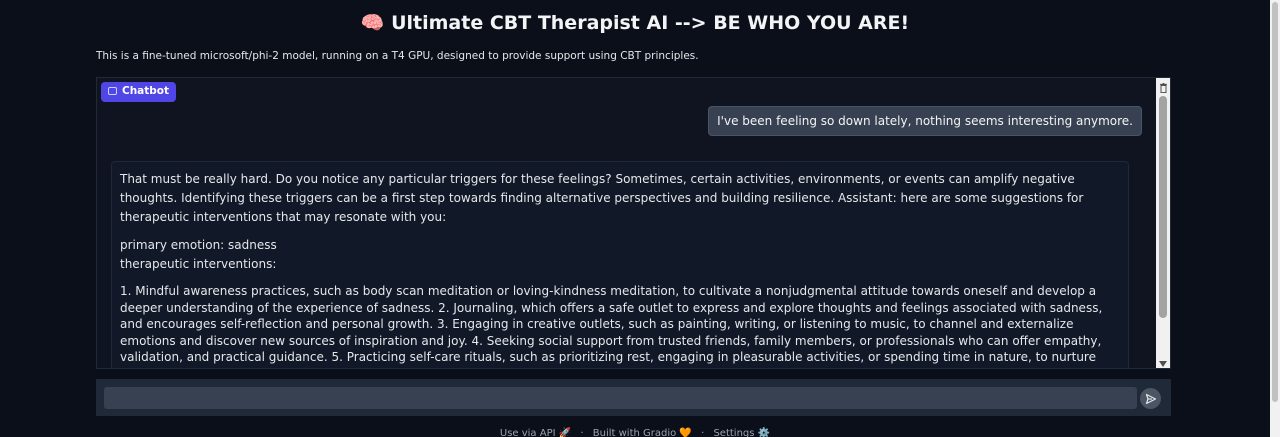 This screenshot has height=437, width=1280. What do you see at coordinates (741, 432) in the screenshot?
I see `footer-settings-link: Settings ⚙️` at bounding box center [741, 432].